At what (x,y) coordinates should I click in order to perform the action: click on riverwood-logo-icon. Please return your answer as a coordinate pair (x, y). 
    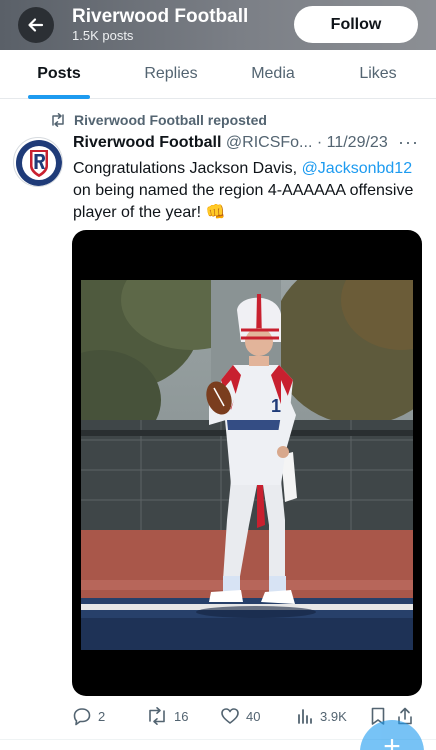
    Looking at the image, I should click on (39, 163).